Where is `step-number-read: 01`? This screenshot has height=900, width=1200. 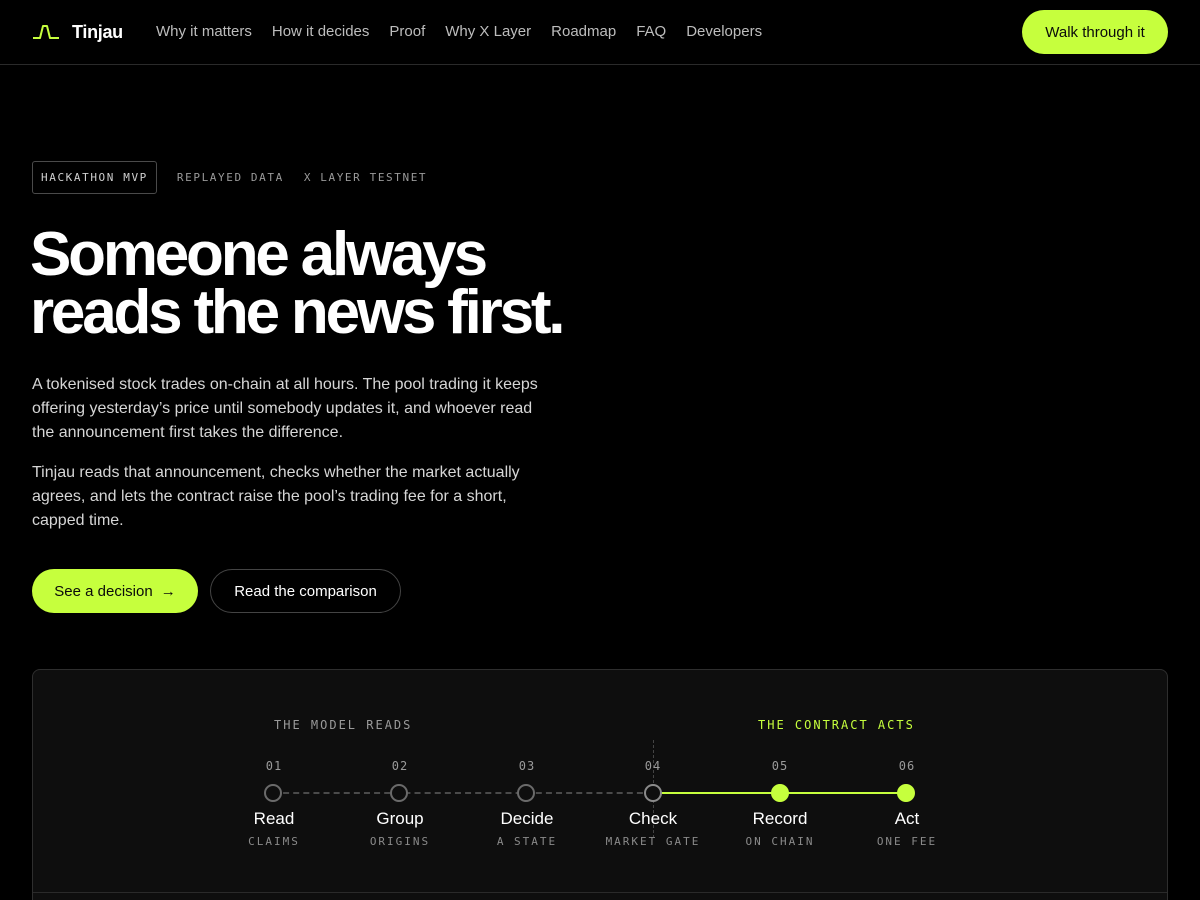 step-number-read: 01 is located at coordinates (274, 766).